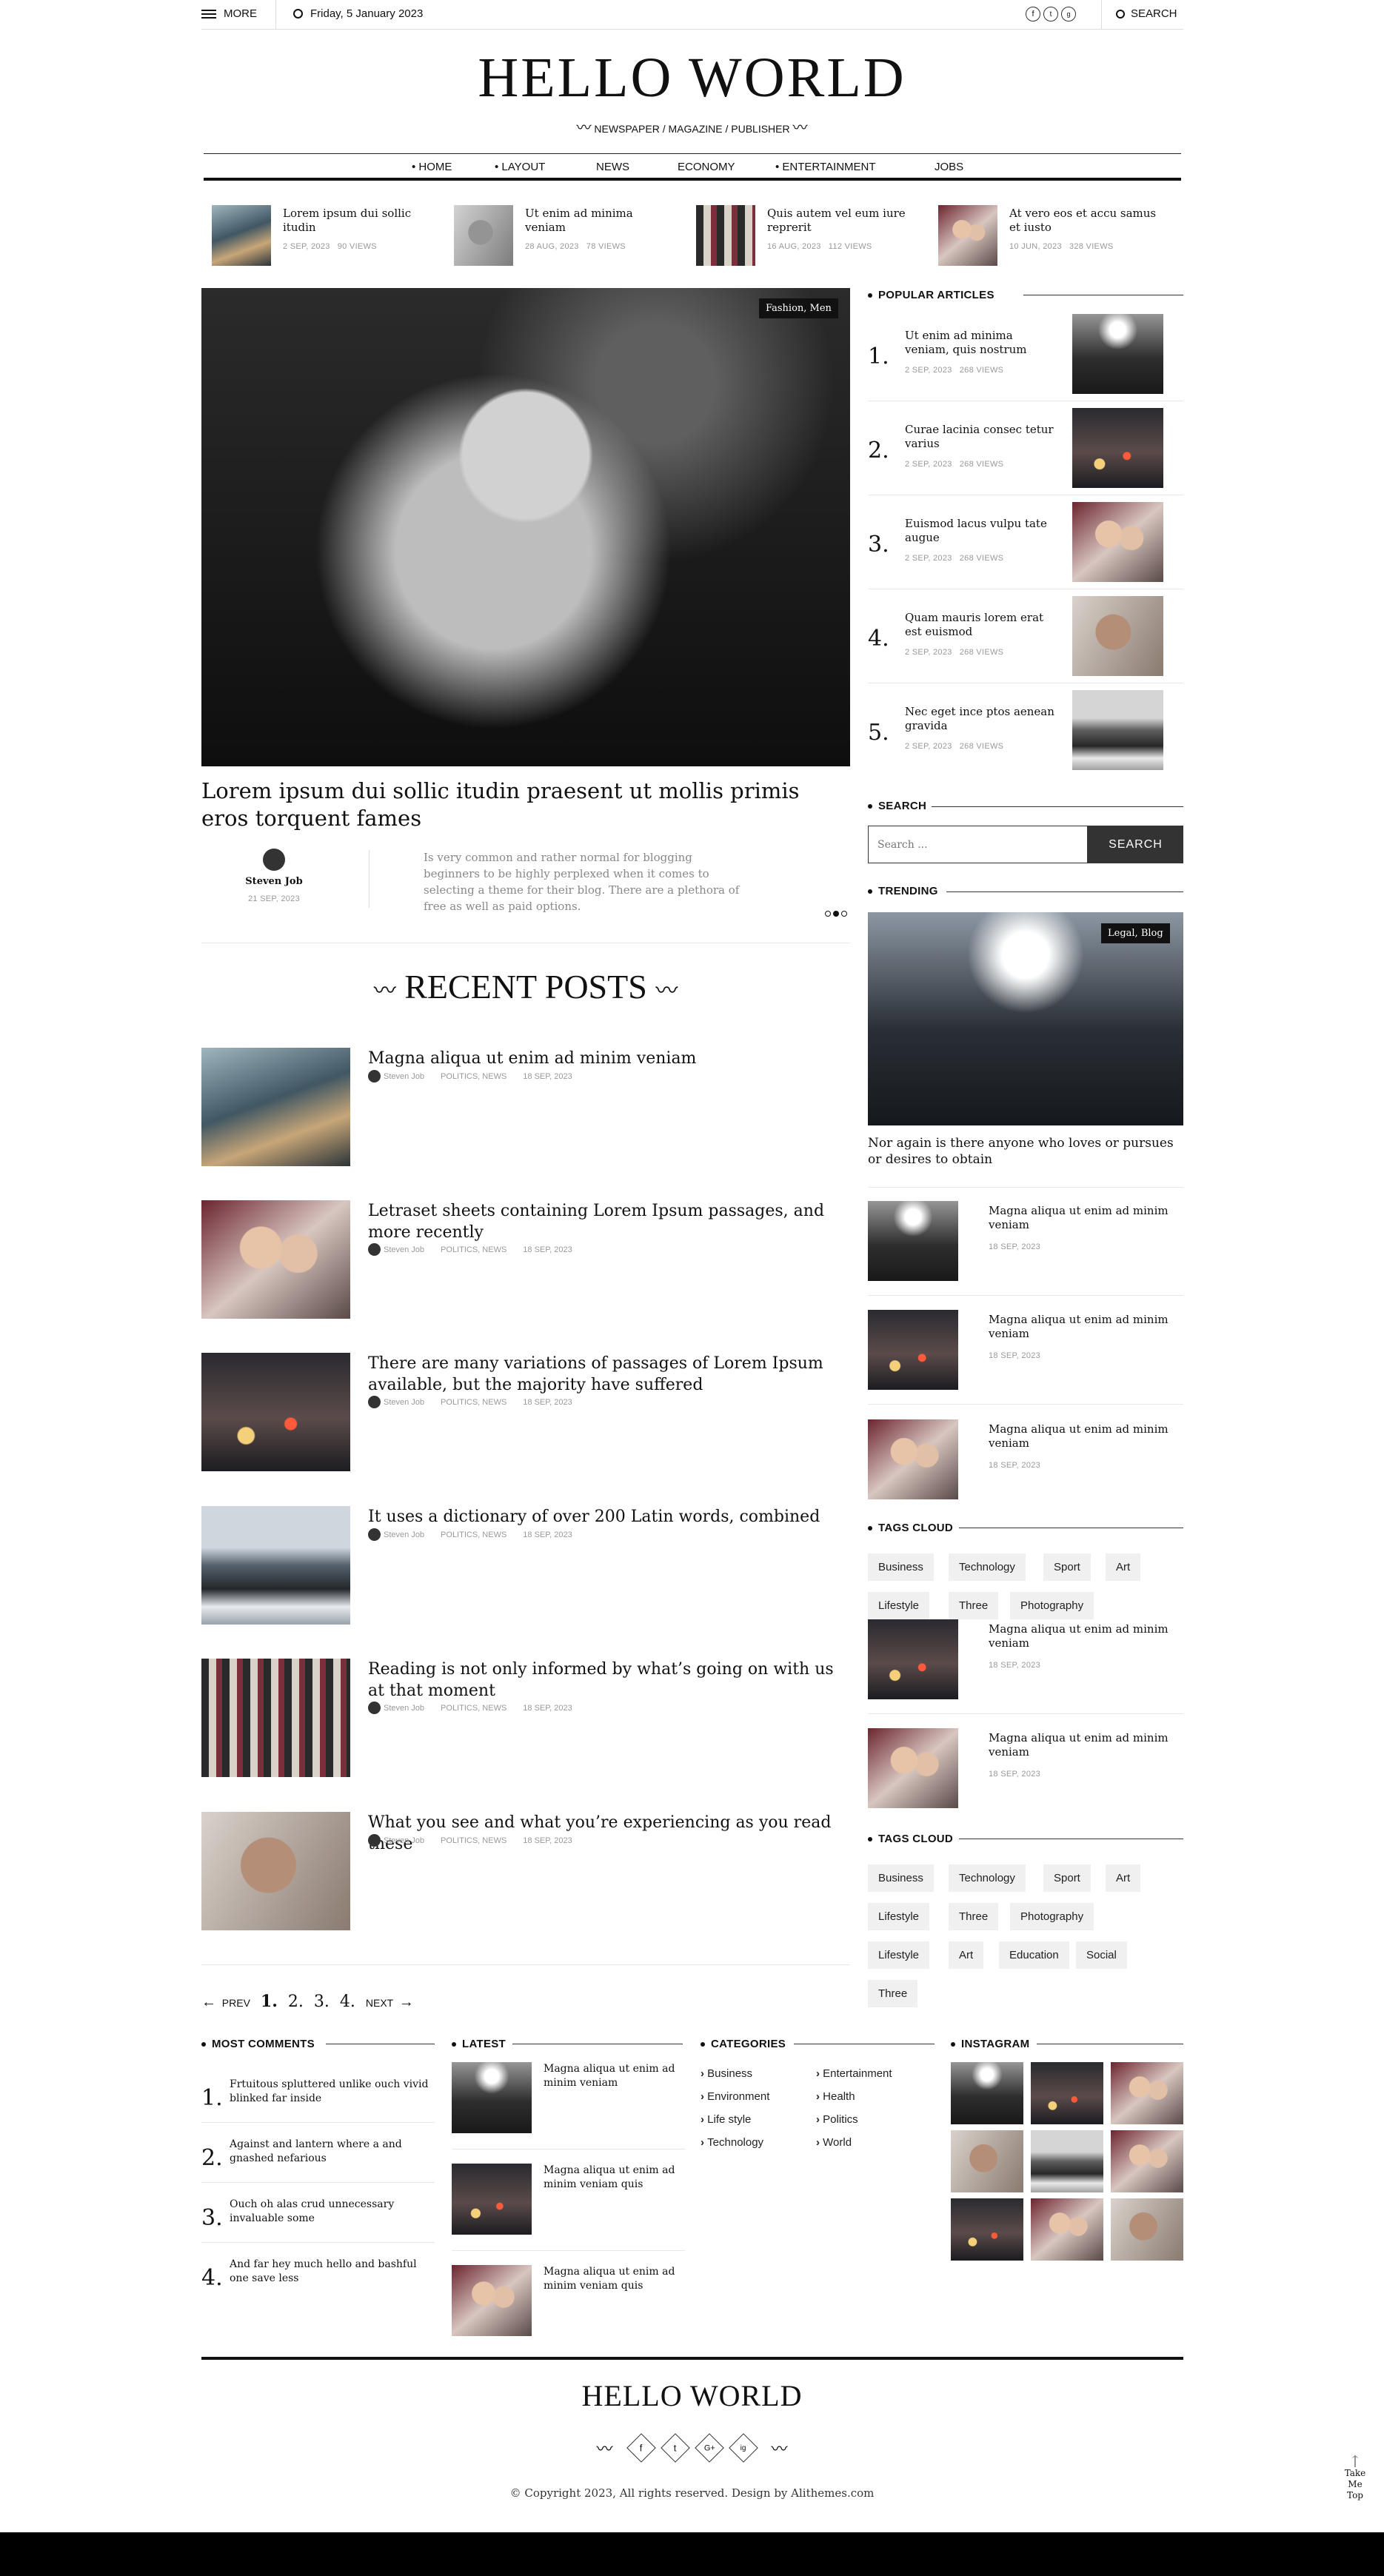  Describe the element at coordinates (347, 2002) in the screenshot. I see `page-4: 4.` at that location.